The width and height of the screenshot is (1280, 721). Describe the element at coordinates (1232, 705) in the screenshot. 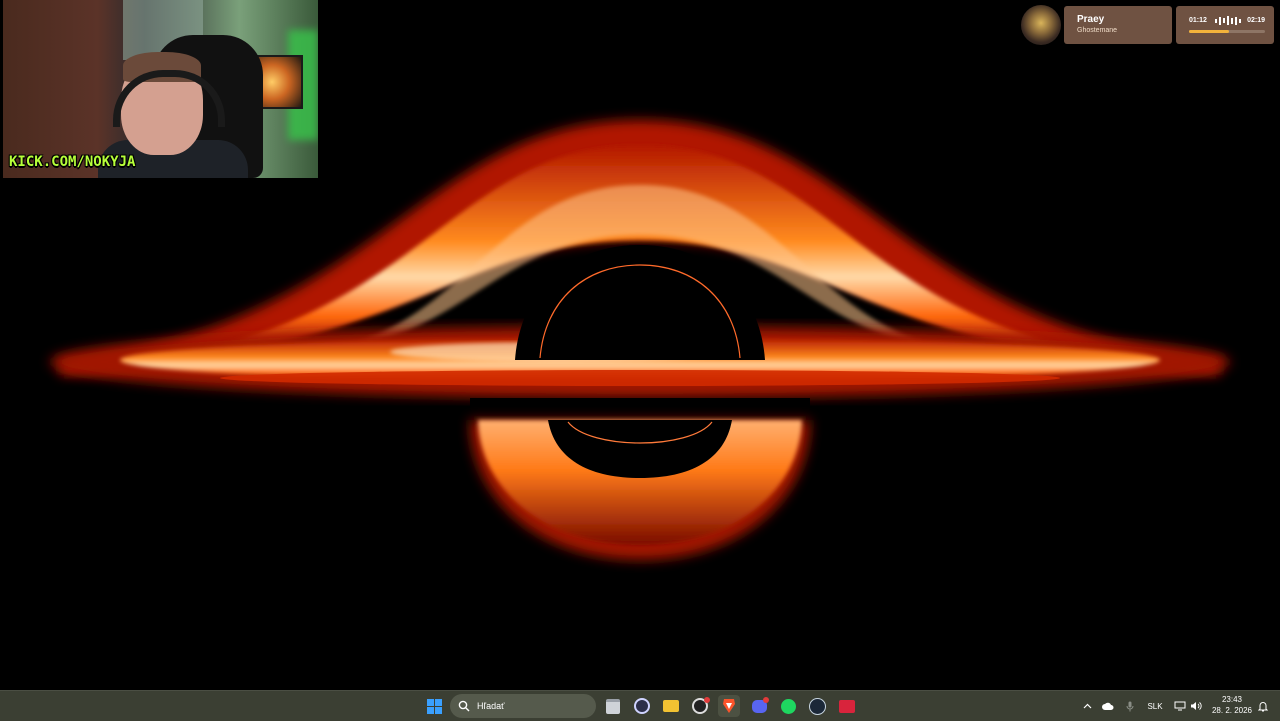

I see `taskbar-clock: 23:43 28. 2. 2026` at that location.